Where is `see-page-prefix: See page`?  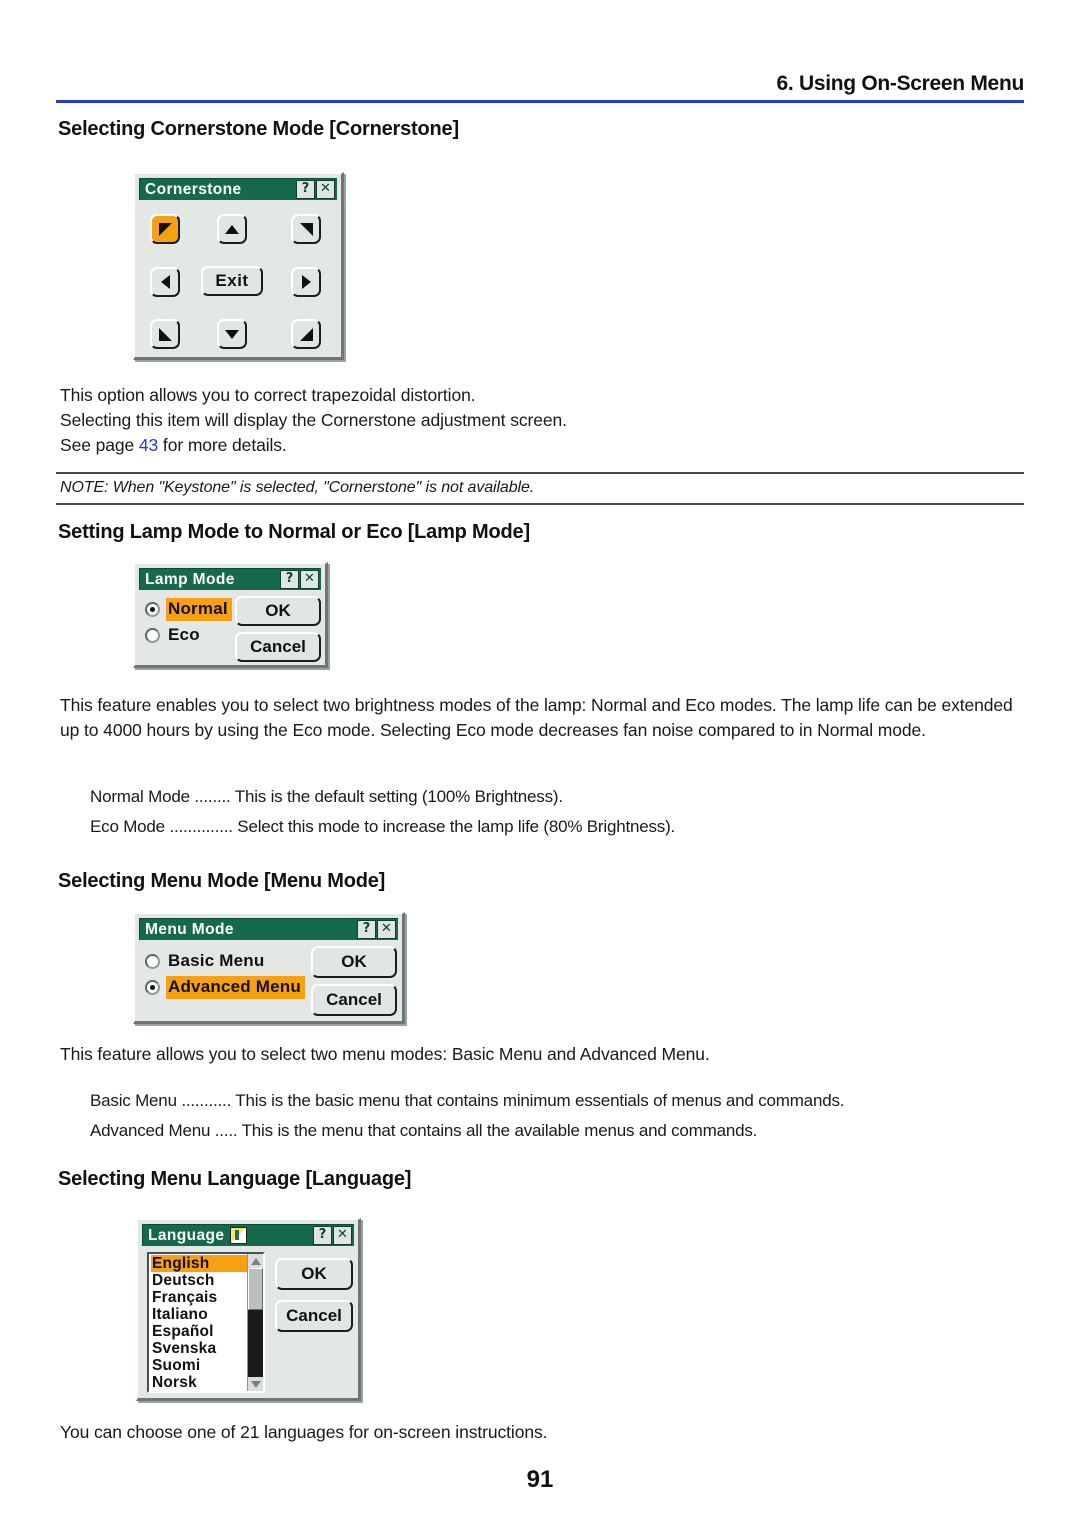
see-page-prefix: See page is located at coordinates (99, 445).